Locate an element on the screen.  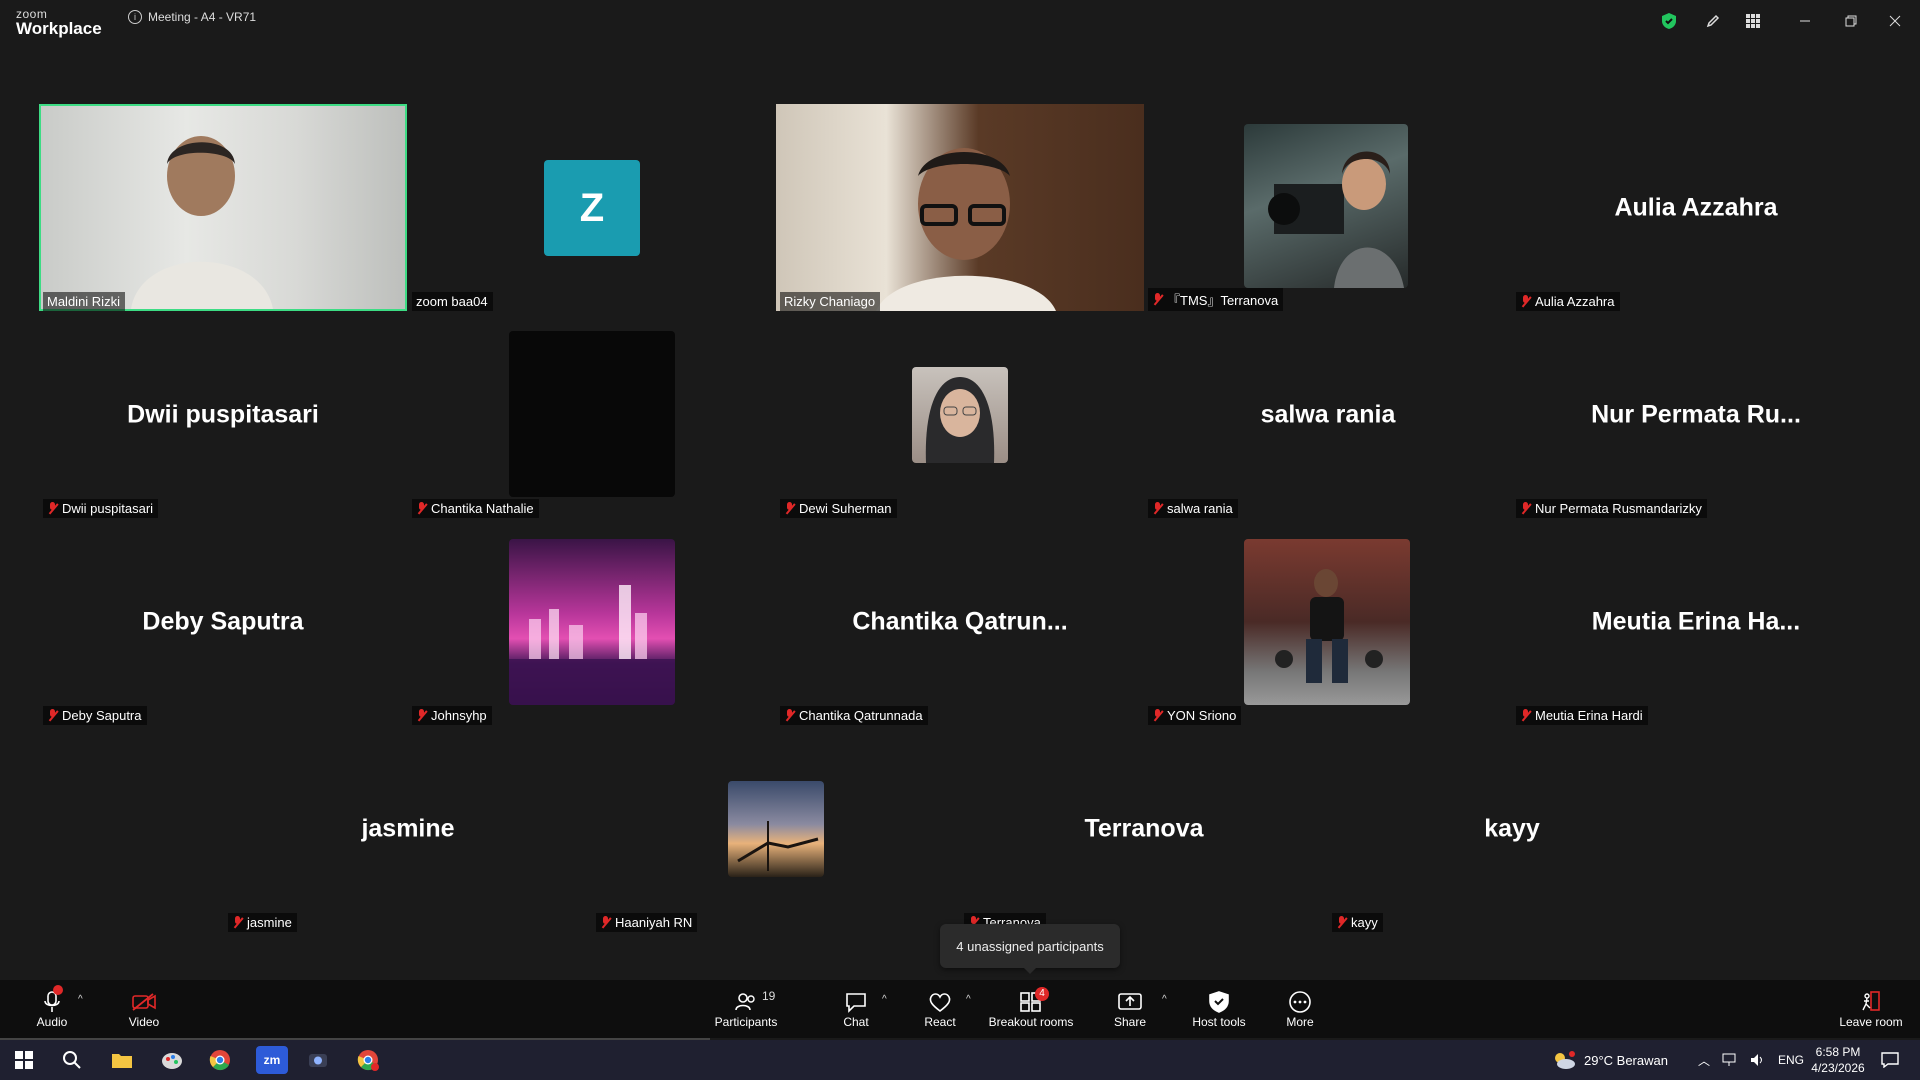
clock-time: 6:58 PM is located at coordinates (1838, 1052).